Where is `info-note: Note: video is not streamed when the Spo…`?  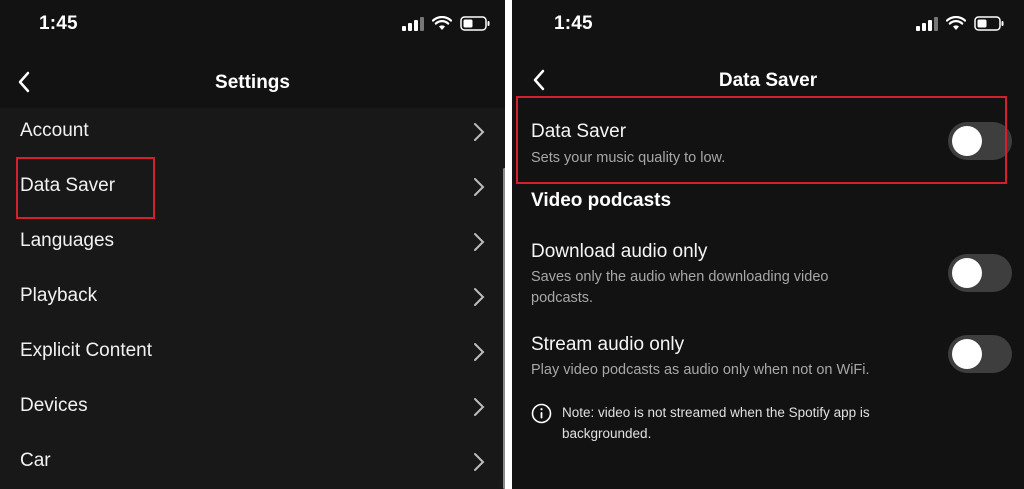
info-note: Note: video is not streamed when the Spo… is located at coordinates (716, 423).